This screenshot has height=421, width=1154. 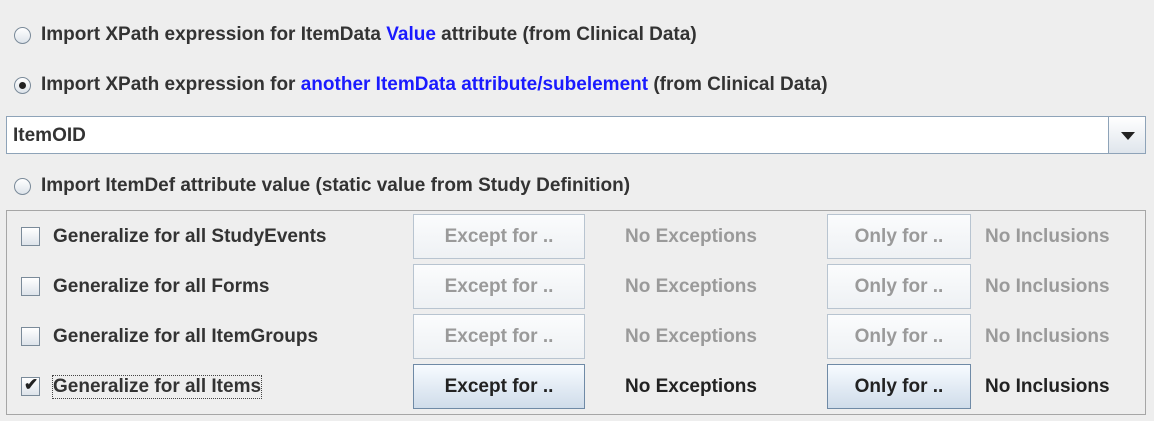 What do you see at coordinates (30, 336) in the screenshot?
I see `checkbox-itemgroups` at bounding box center [30, 336].